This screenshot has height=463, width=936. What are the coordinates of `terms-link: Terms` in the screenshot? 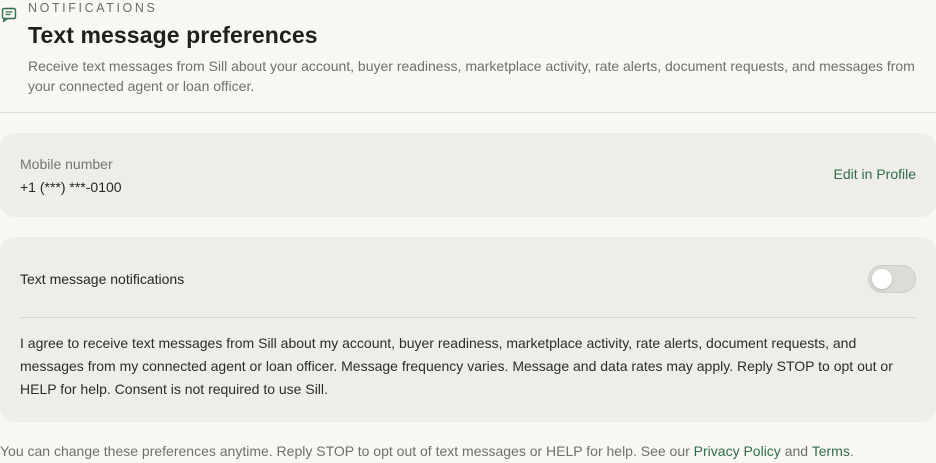 It's located at (831, 451).